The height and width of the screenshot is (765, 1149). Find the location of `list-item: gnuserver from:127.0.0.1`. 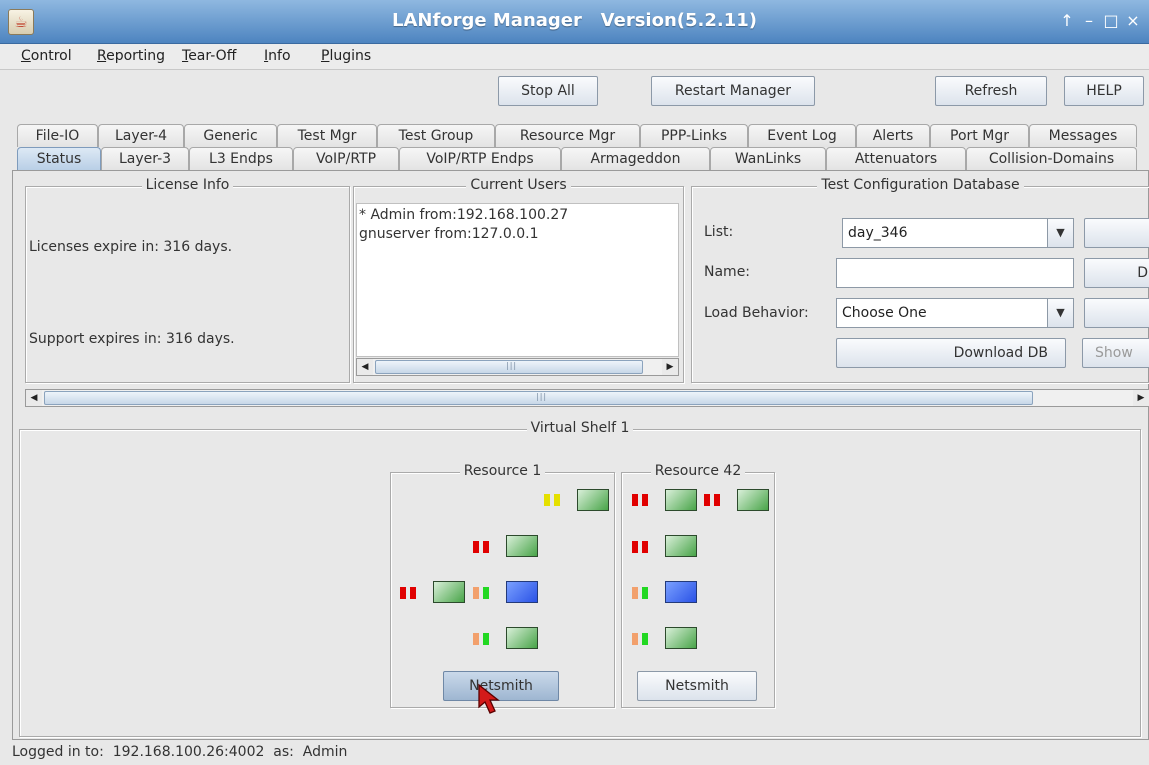

list-item: gnuserver from:127.0.0.1 is located at coordinates (517, 234).